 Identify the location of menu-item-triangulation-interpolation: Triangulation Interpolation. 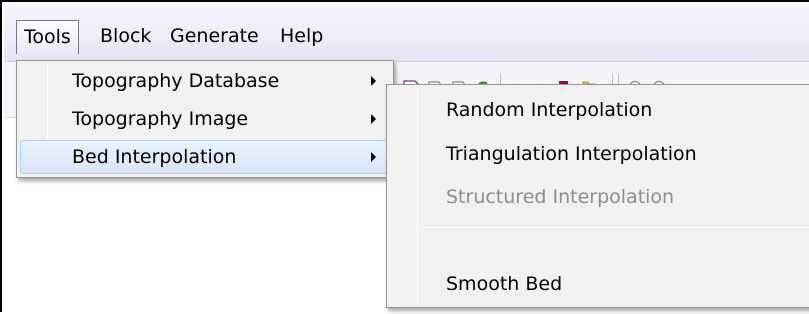
(599, 154).